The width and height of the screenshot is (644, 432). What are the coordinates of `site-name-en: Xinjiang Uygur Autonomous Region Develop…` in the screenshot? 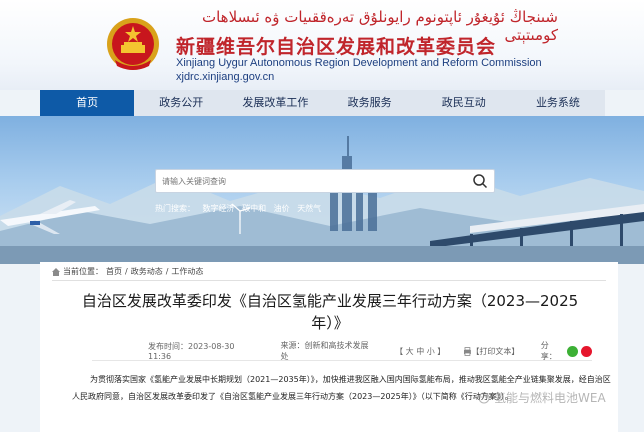 It's located at (359, 63).